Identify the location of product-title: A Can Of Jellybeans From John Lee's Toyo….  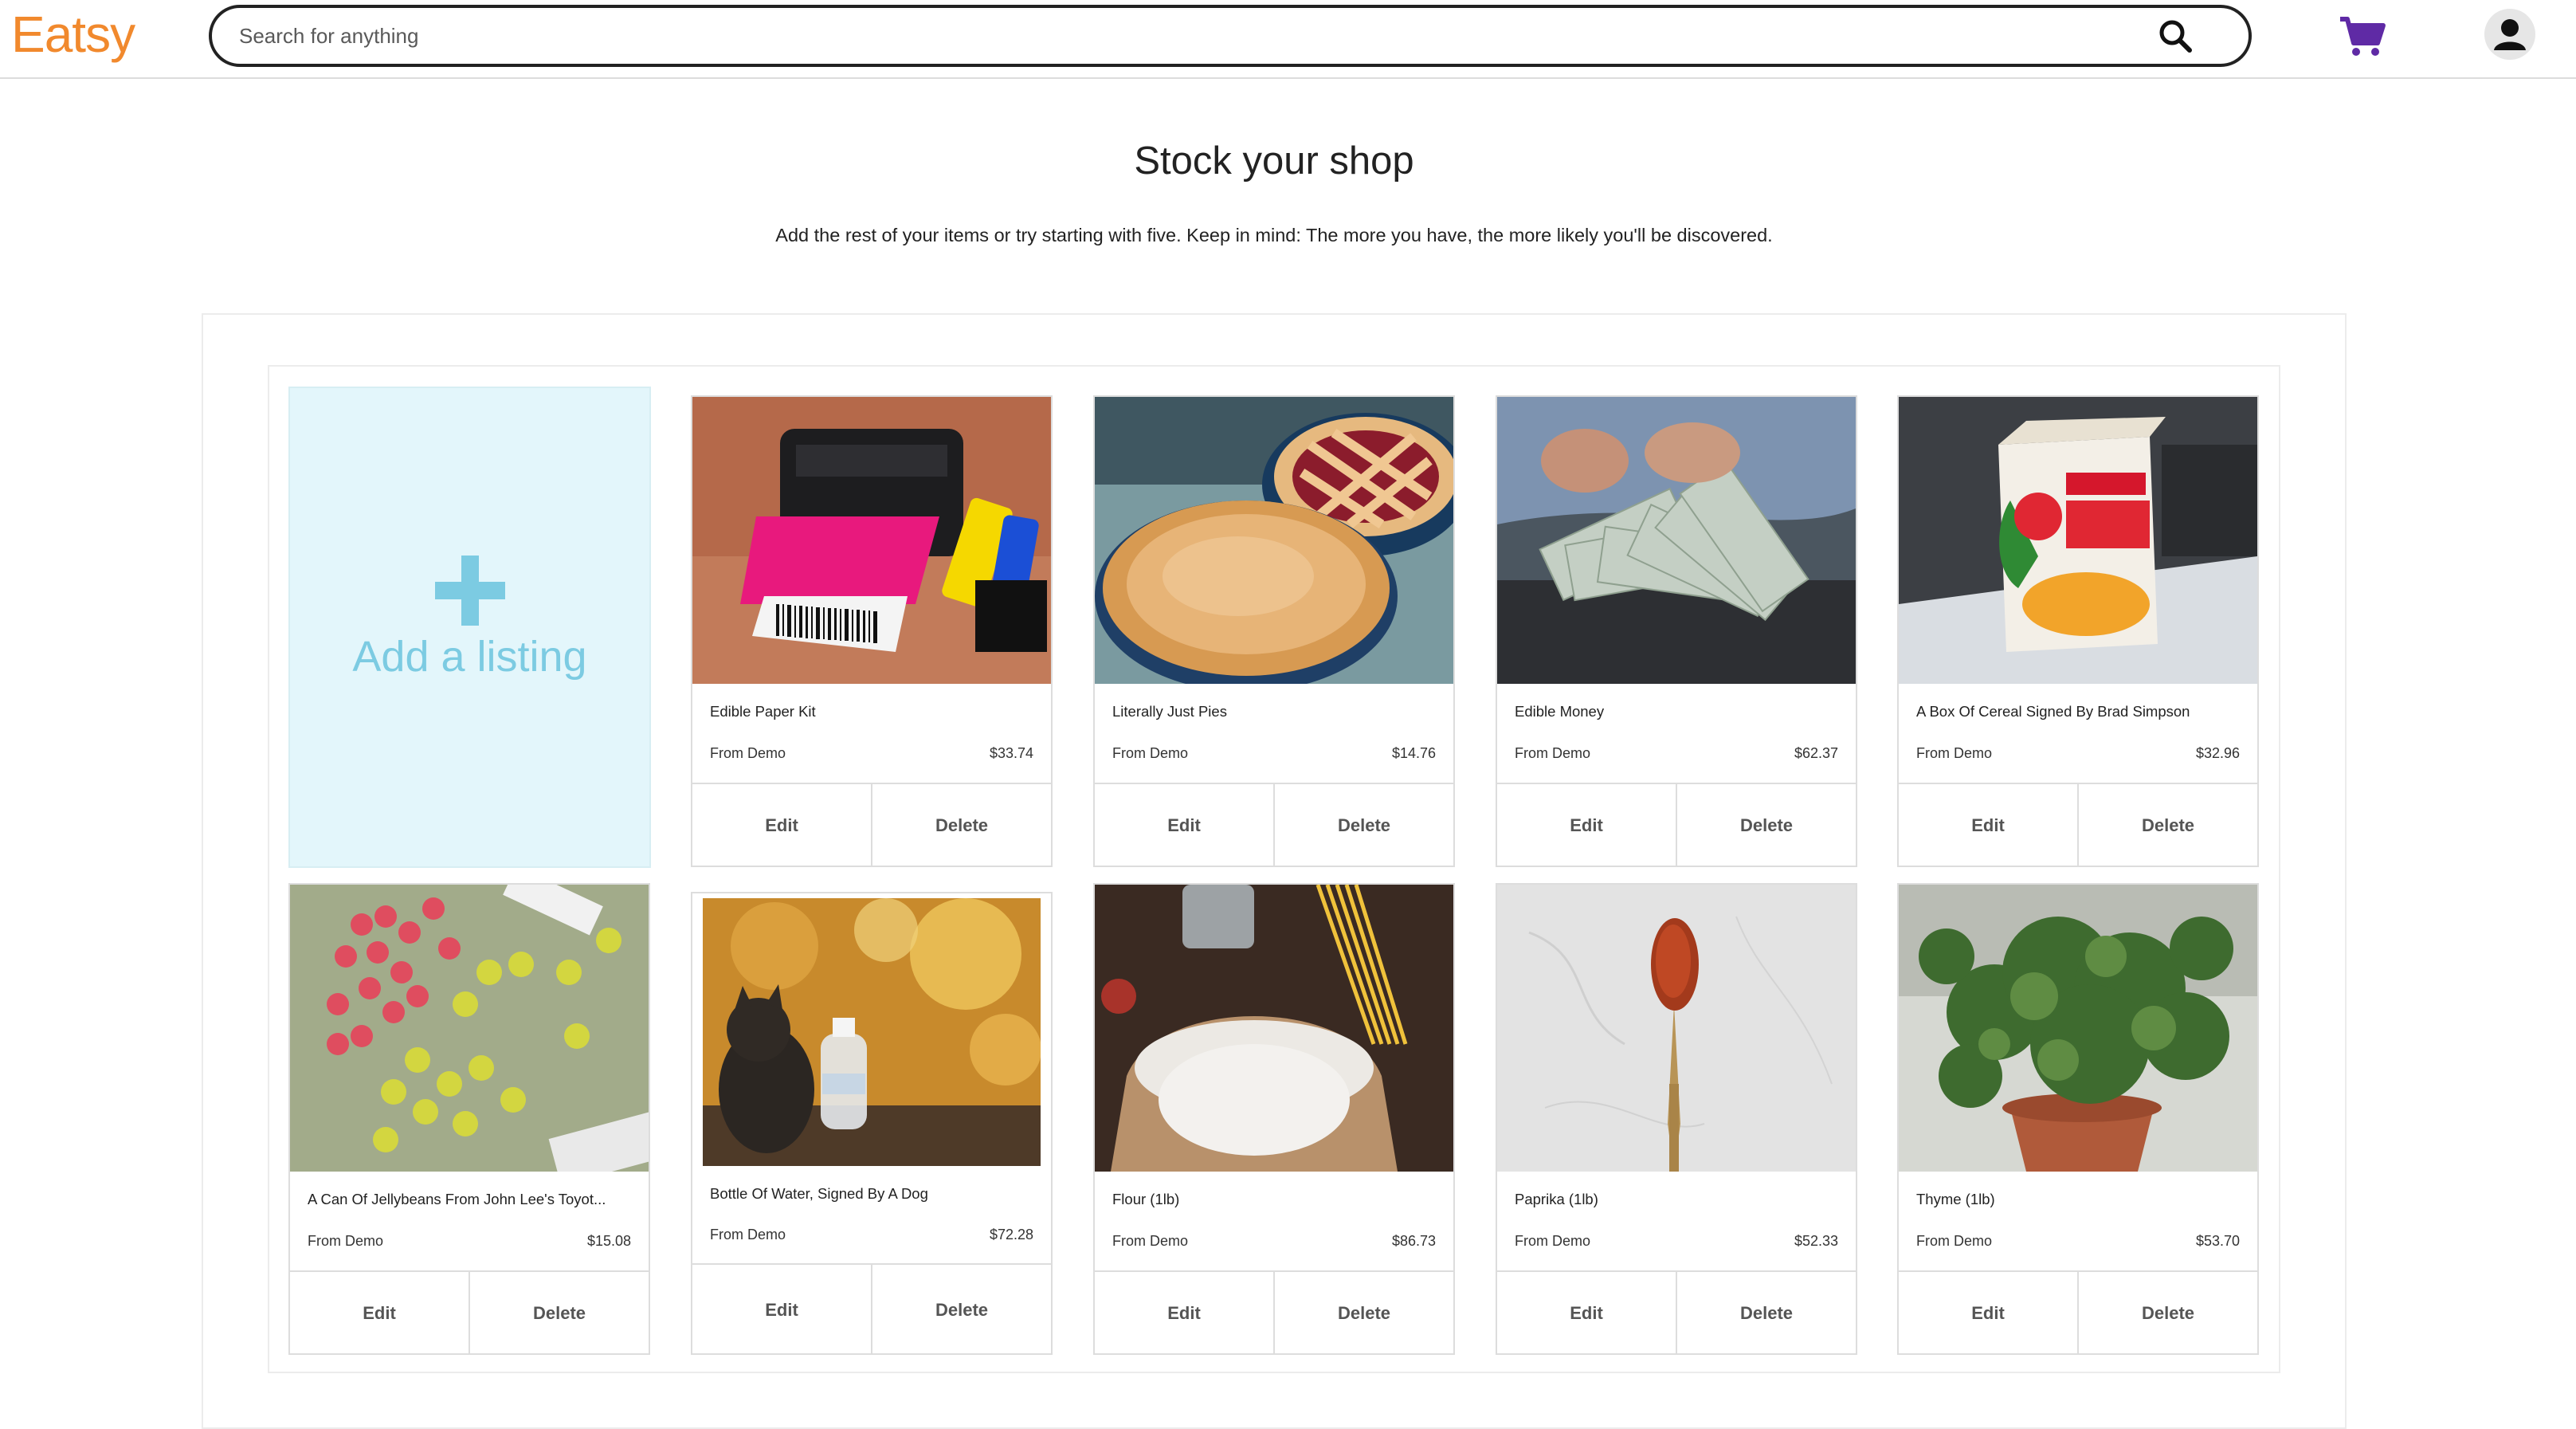
(471, 1199).